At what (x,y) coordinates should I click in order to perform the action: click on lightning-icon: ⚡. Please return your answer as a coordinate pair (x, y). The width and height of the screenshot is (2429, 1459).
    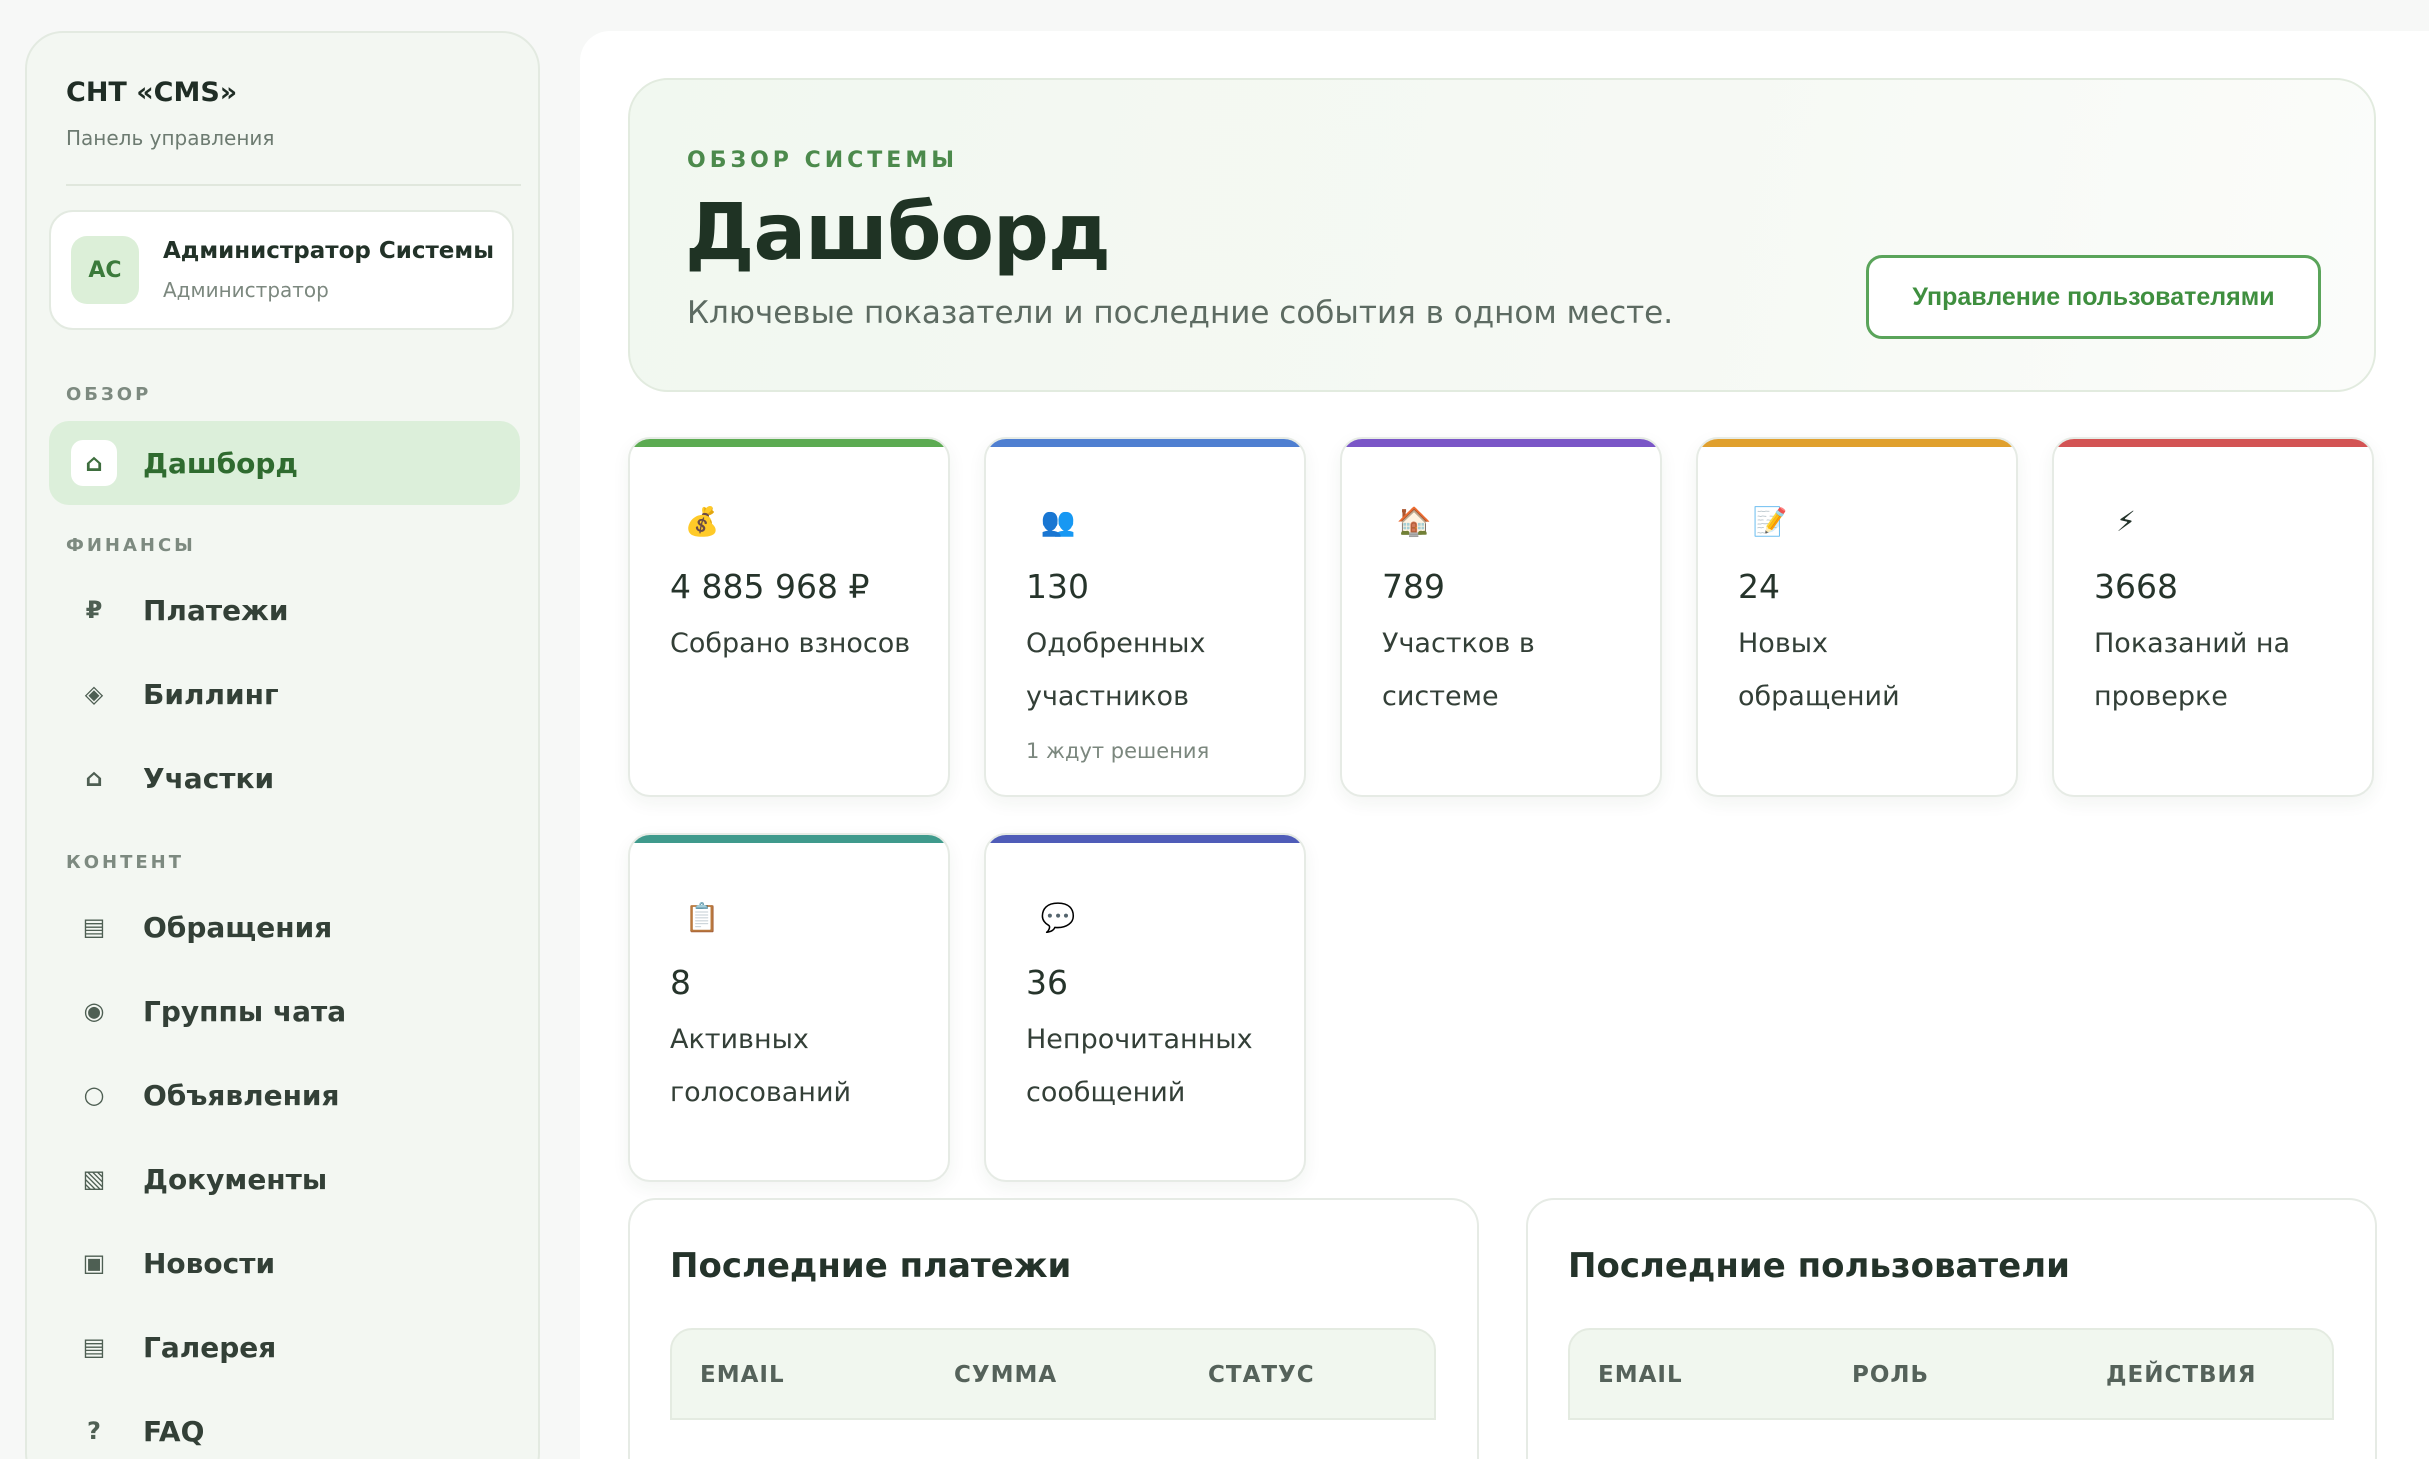
    Looking at the image, I should click on (2126, 521).